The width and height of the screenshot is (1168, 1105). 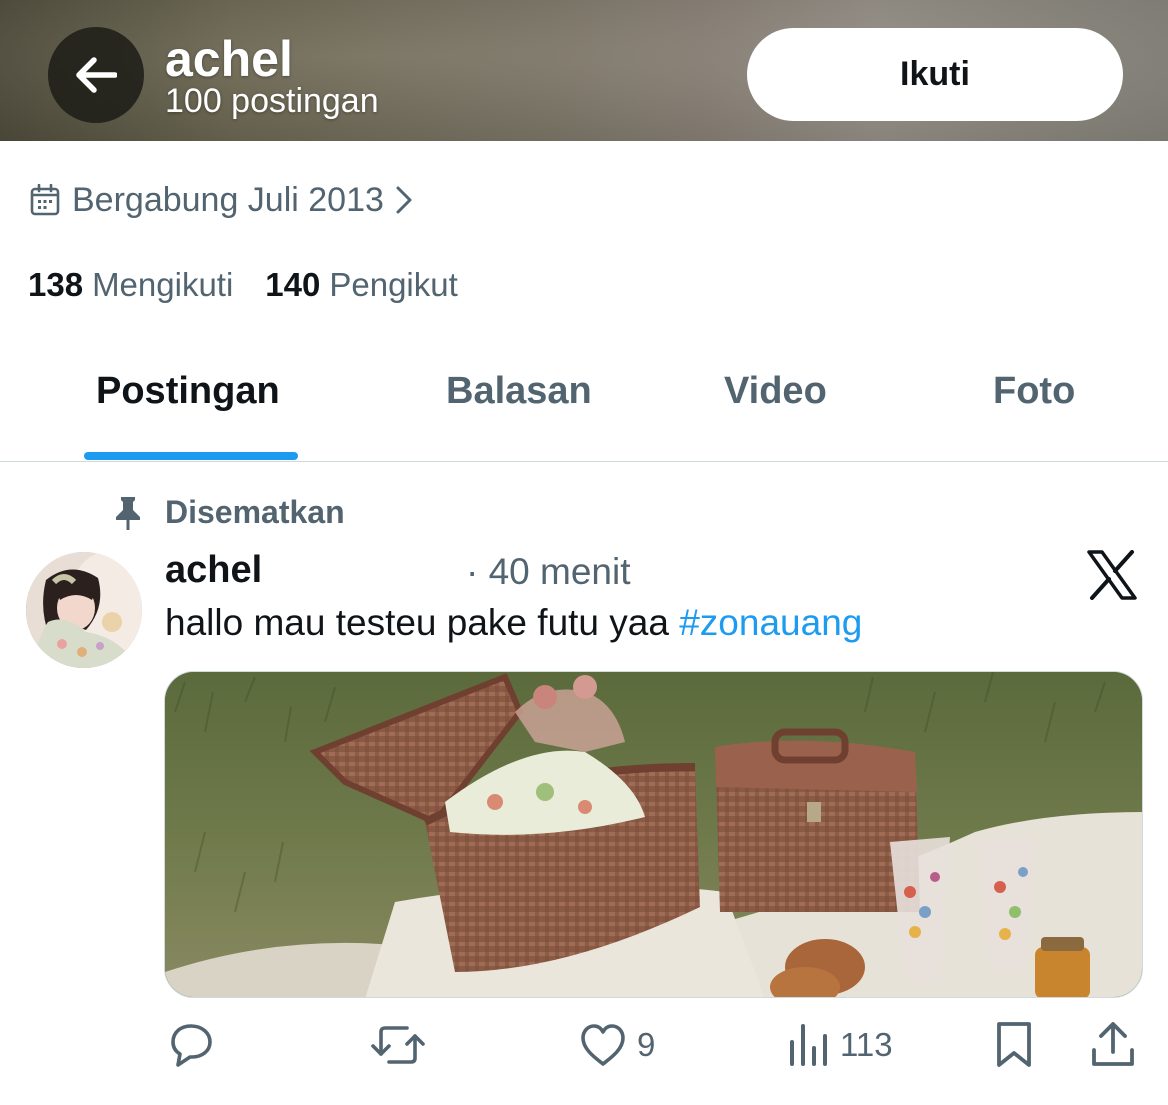 What do you see at coordinates (393, 285) in the screenshot?
I see `followers-label: Pengikut` at bounding box center [393, 285].